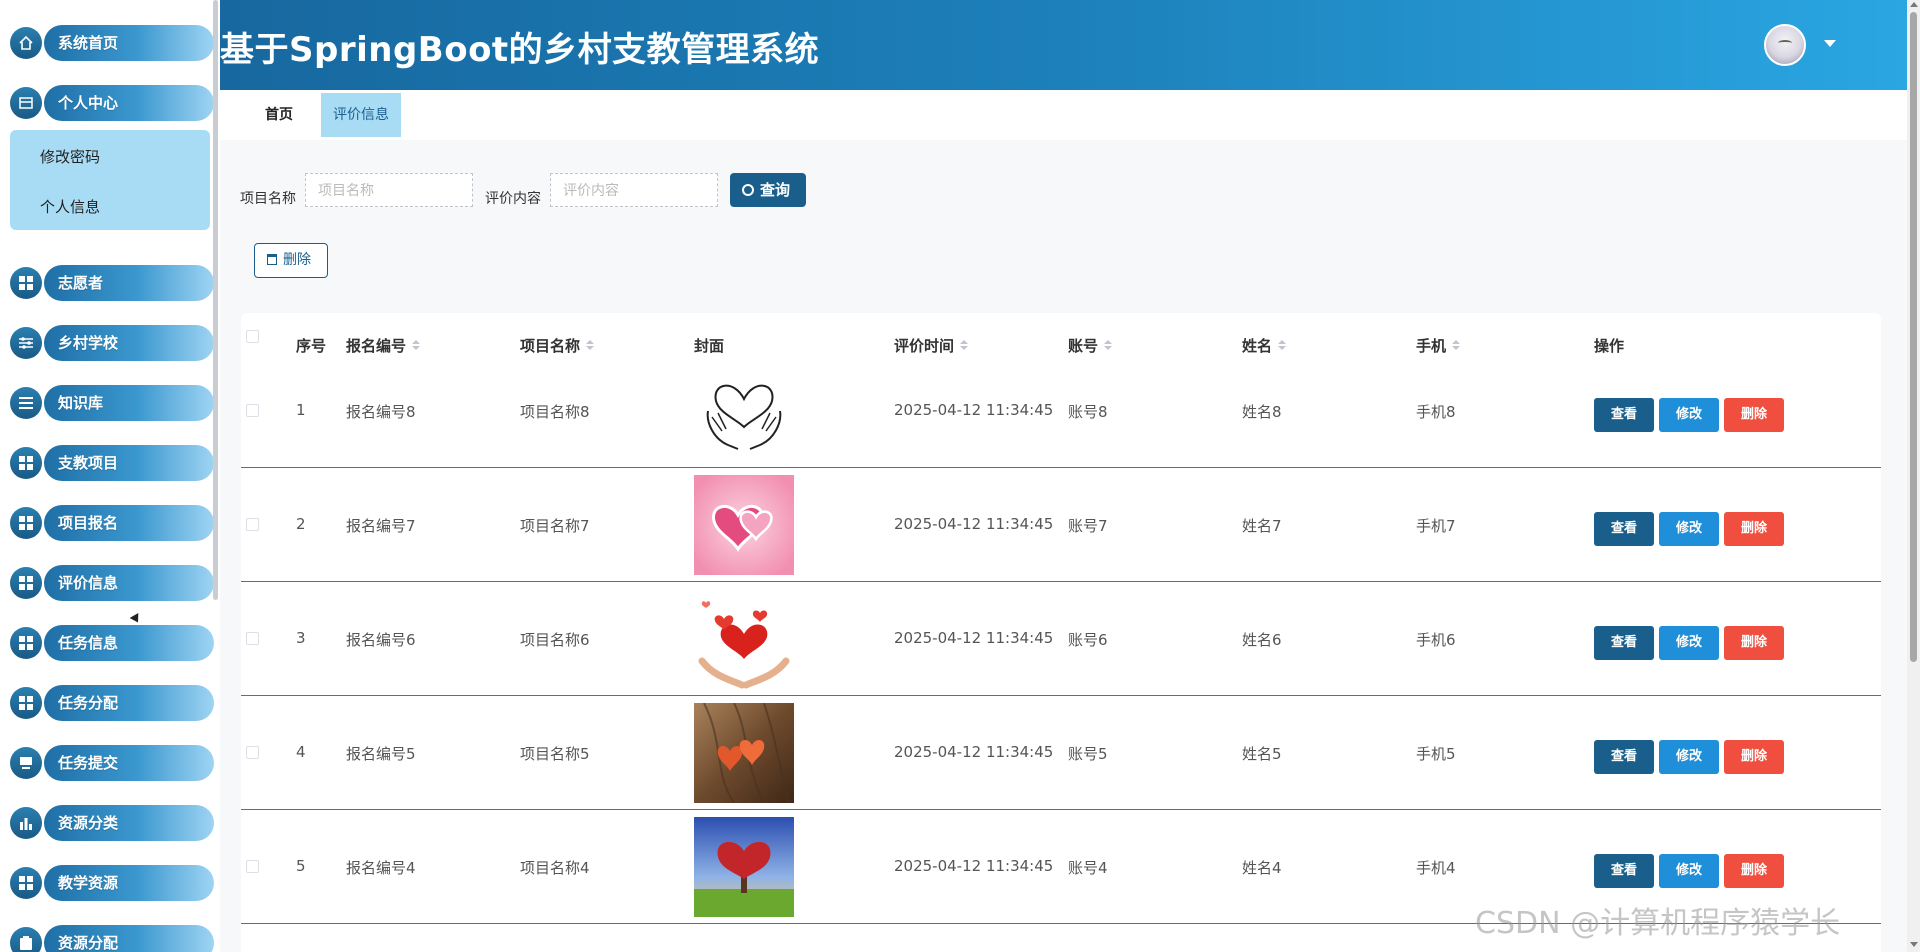  What do you see at coordinates (1913, 337) in the screenshot?
I see `scrollbar-thumb` at bounding box center [1913, 337].